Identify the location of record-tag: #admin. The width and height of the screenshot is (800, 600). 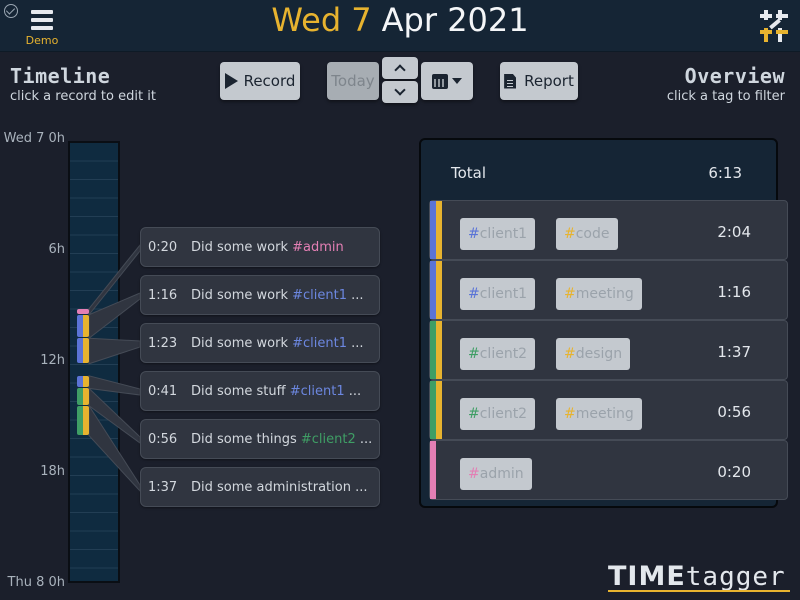
(318, 247).